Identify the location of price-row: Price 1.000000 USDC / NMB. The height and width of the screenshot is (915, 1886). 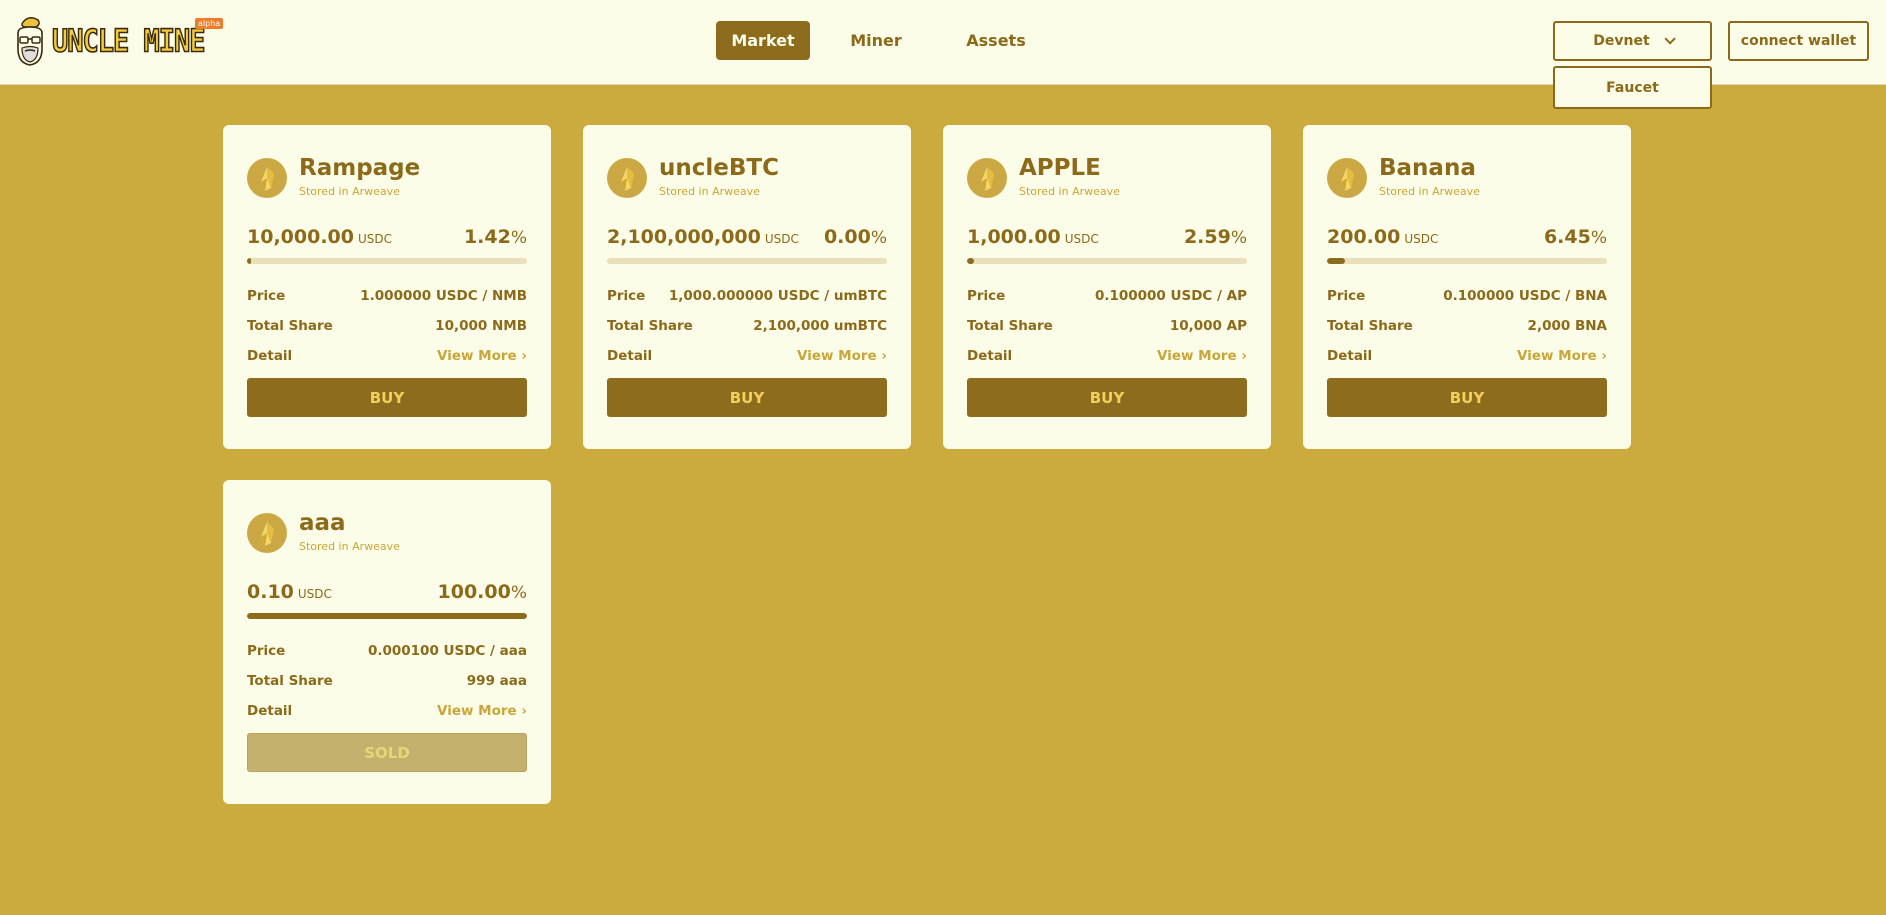
(387, 296).